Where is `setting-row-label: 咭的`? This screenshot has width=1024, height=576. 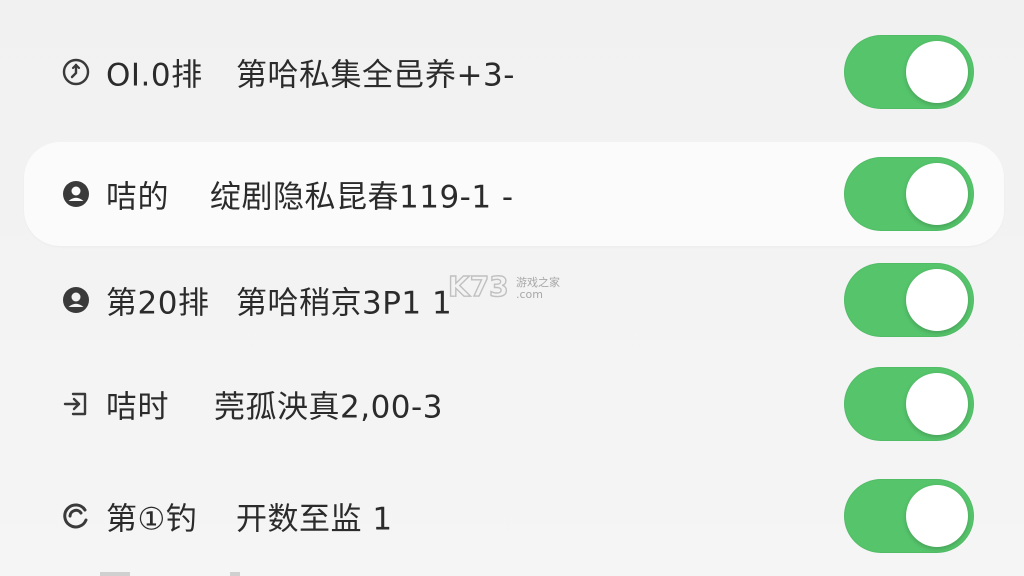
setting-row-label: 咭的 is located at coordinates (137, 197).